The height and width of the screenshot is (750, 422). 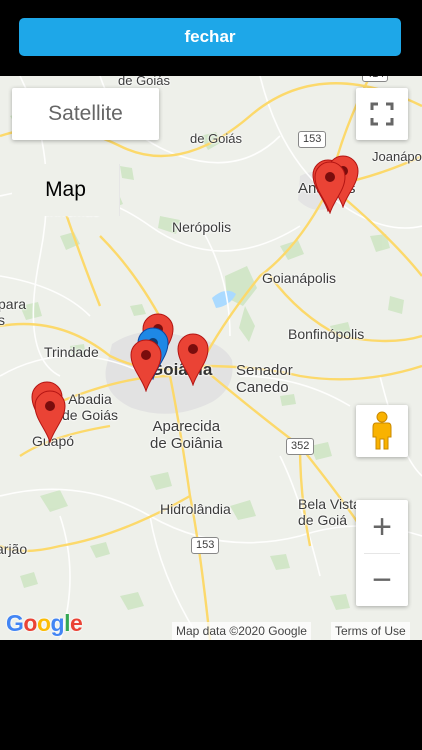 What do you see at coordinates (382, 580) in the screenshot?
I see `zoom-out-button: −` at bounding box center [382, 580].